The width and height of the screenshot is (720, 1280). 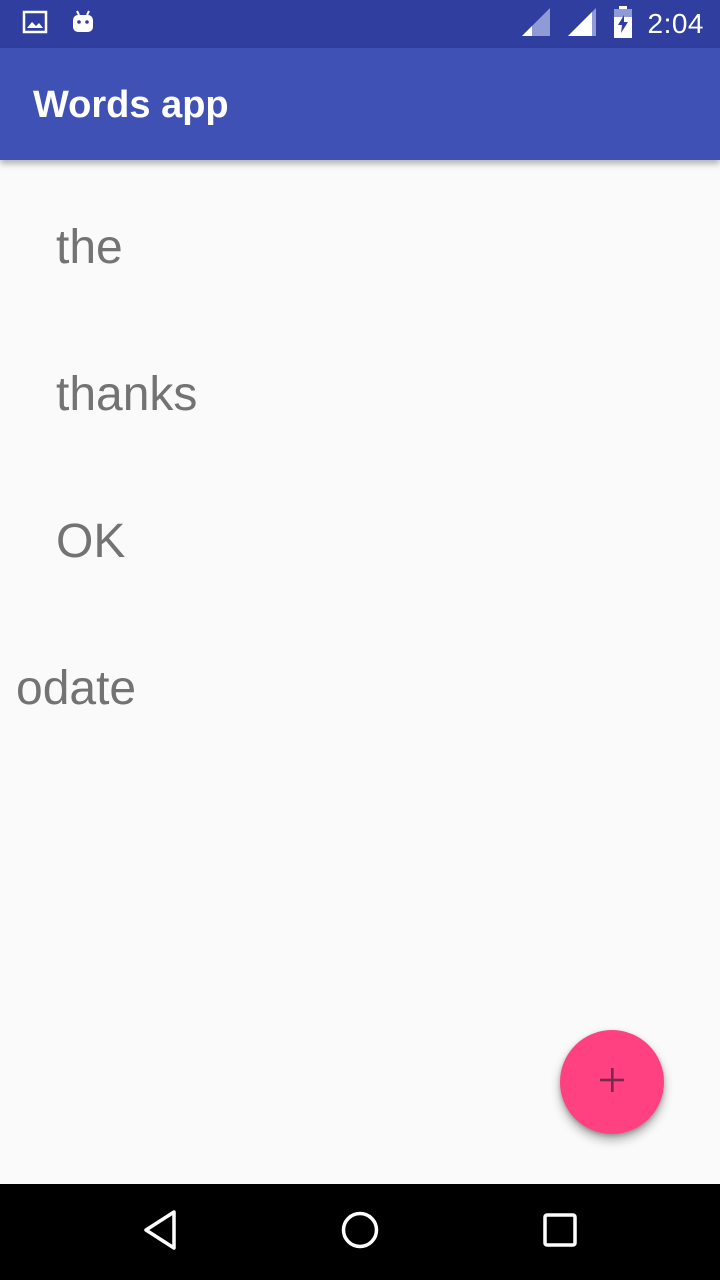 I want to click on signal-full-icon, so click(x=582, y=24).